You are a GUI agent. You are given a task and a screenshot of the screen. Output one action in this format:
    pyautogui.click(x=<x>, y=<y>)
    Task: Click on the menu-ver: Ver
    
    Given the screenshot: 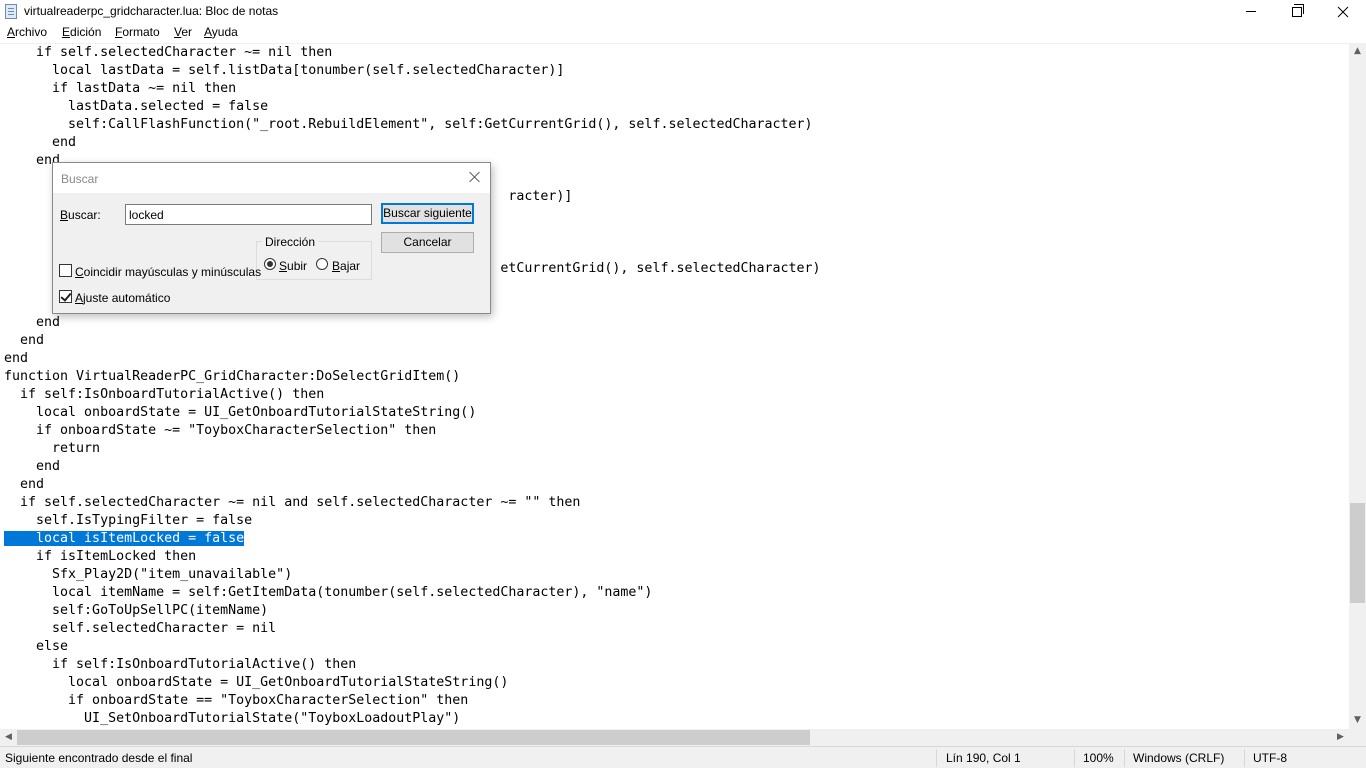 What is the action you would take?
    pyautogui.click(x=183, y=32)
    